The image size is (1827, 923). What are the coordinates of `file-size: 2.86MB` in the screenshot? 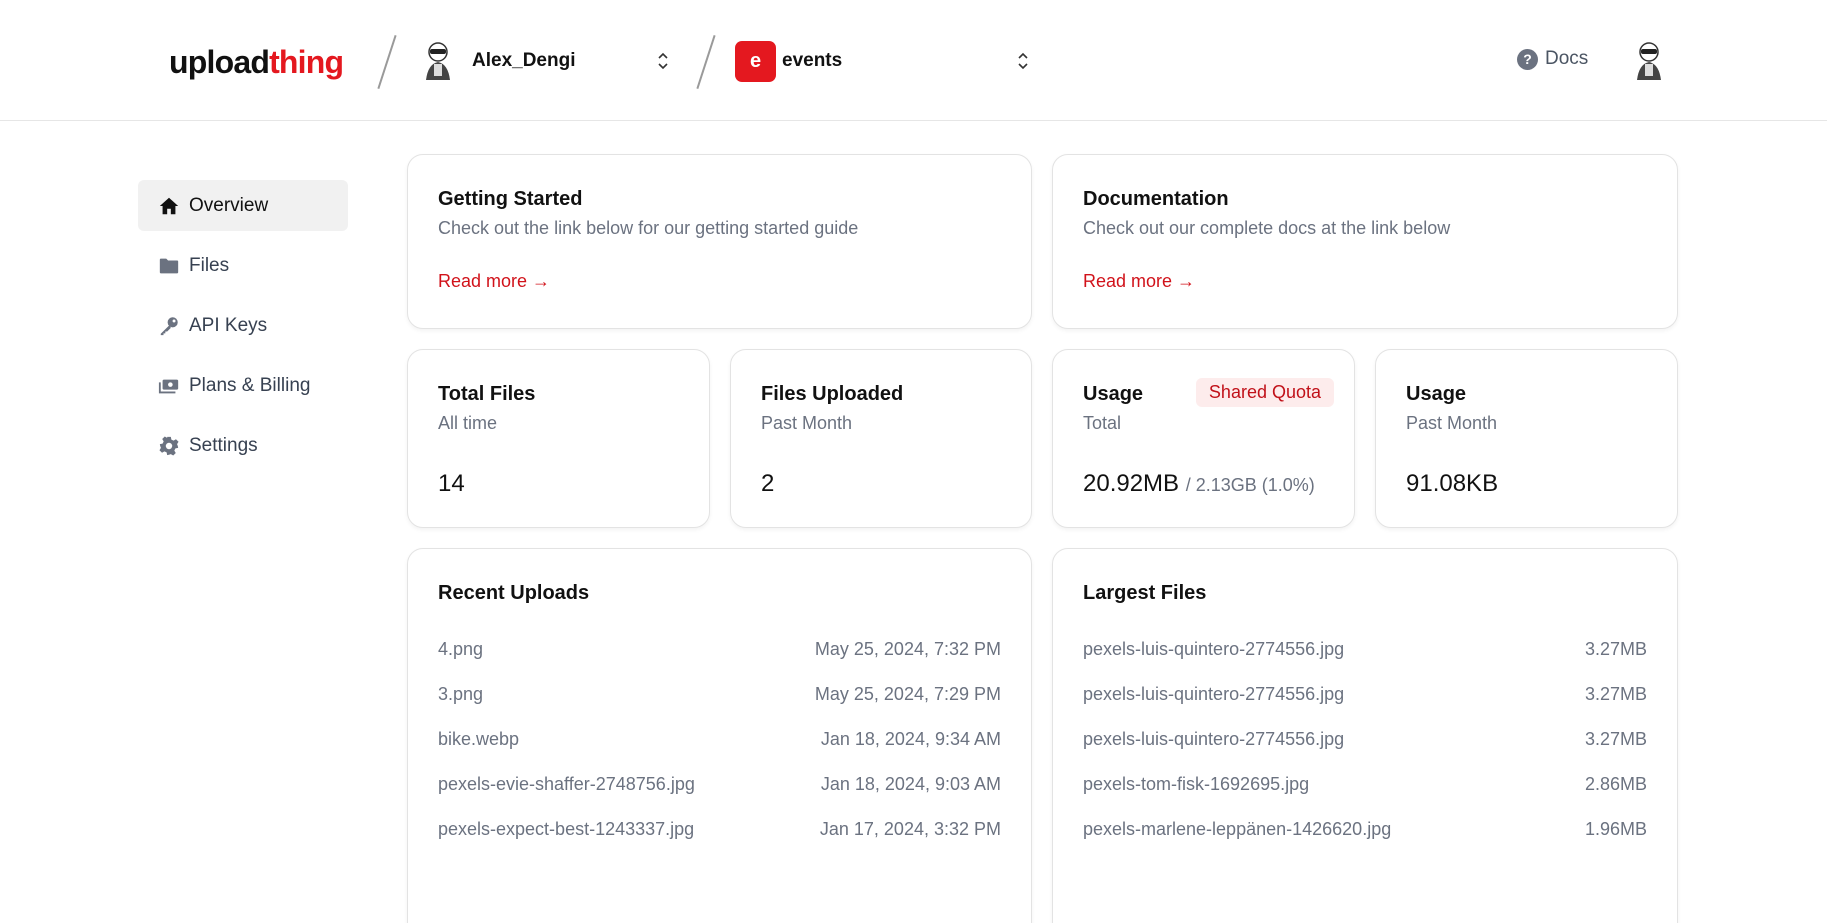 It's located at (1615, 784).